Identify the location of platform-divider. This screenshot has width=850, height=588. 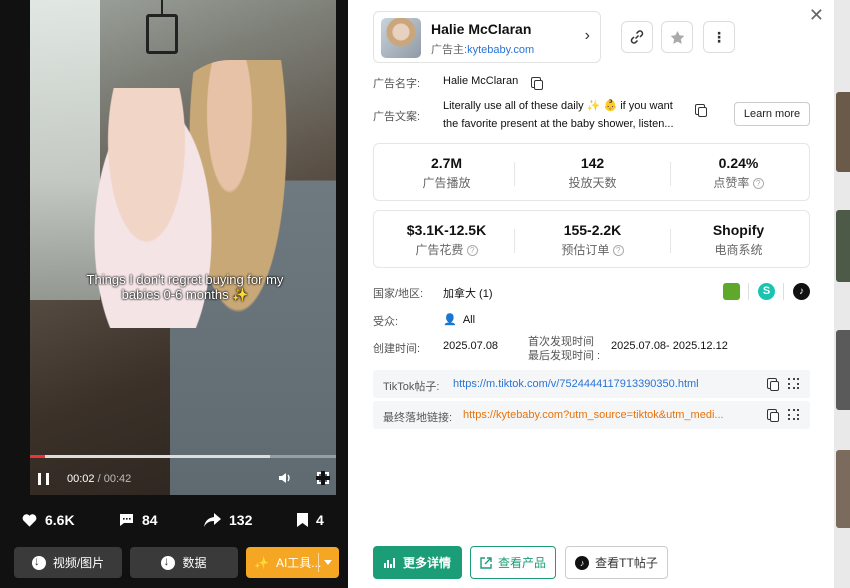
(748, 291).